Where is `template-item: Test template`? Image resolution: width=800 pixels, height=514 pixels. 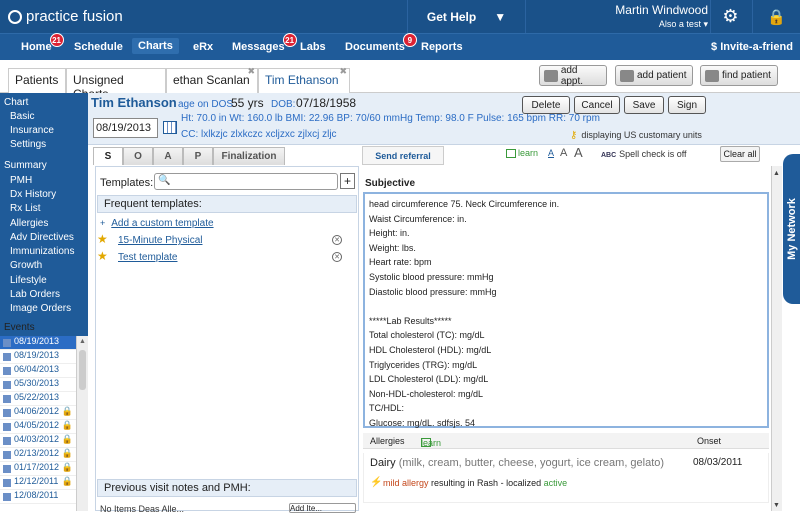
template-item: Test template is located at coordinates (147, 257).